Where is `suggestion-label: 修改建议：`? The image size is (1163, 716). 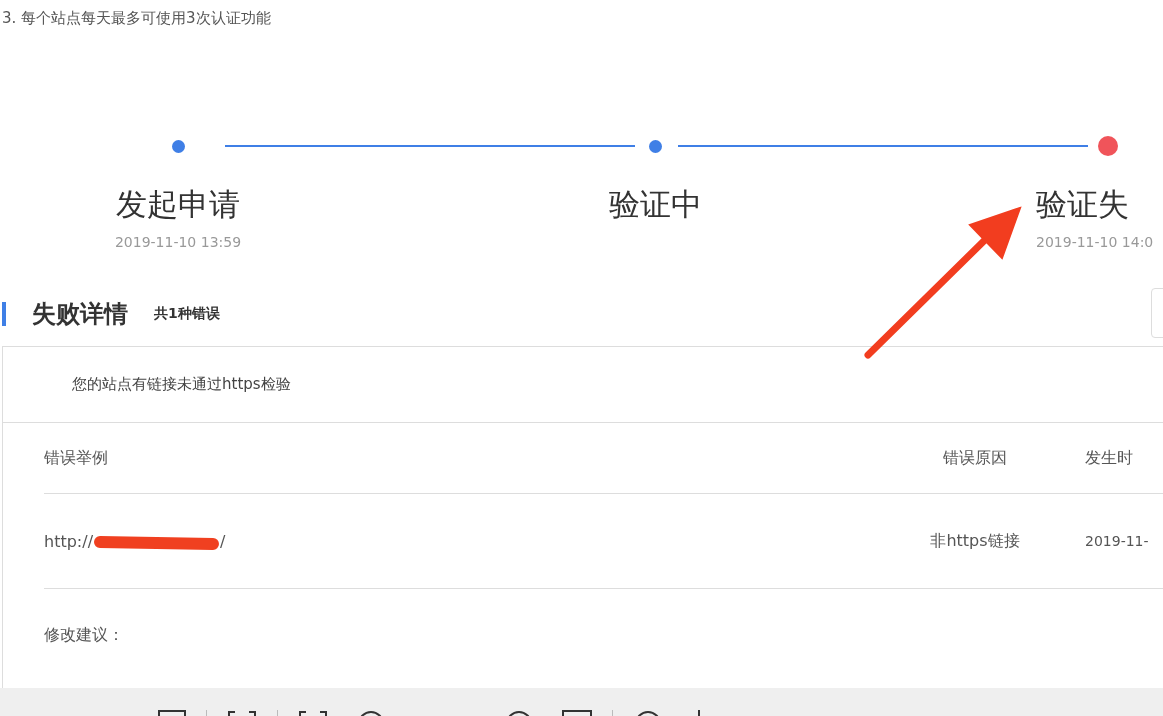
suggestion-label: 修改建议： is located at coordinates (84, 635).